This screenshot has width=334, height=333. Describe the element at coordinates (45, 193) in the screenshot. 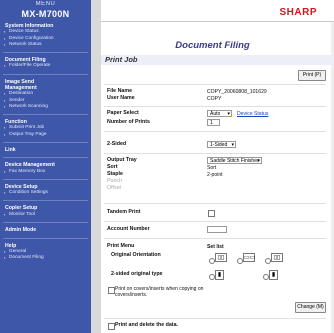

I see `nav-link-condition-settings: Condition Settings` at that location.